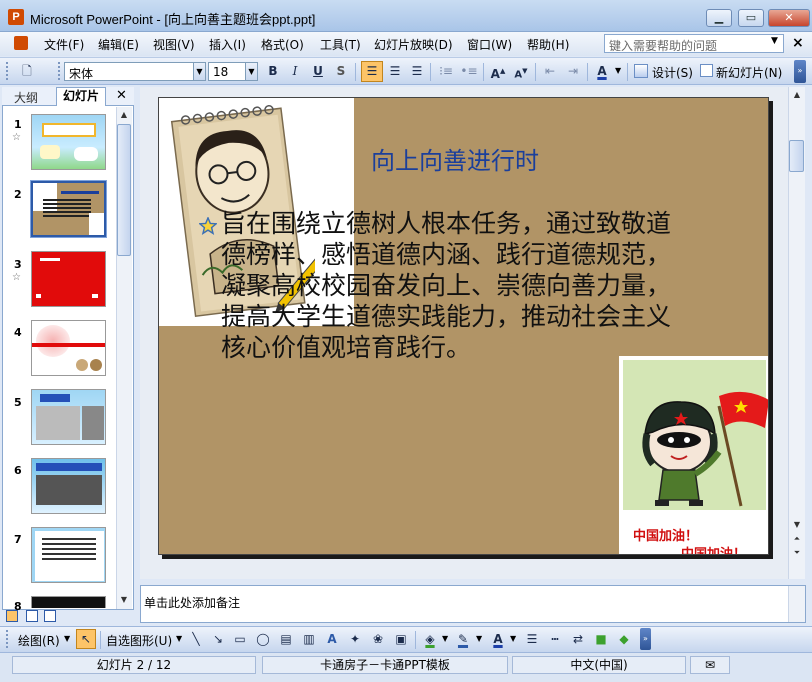 The width and height of the screenshot is (812, 682). Describe the element at coordinates (463, 639) in the screenshot. I see `line-color-icon: ✎` at that location.